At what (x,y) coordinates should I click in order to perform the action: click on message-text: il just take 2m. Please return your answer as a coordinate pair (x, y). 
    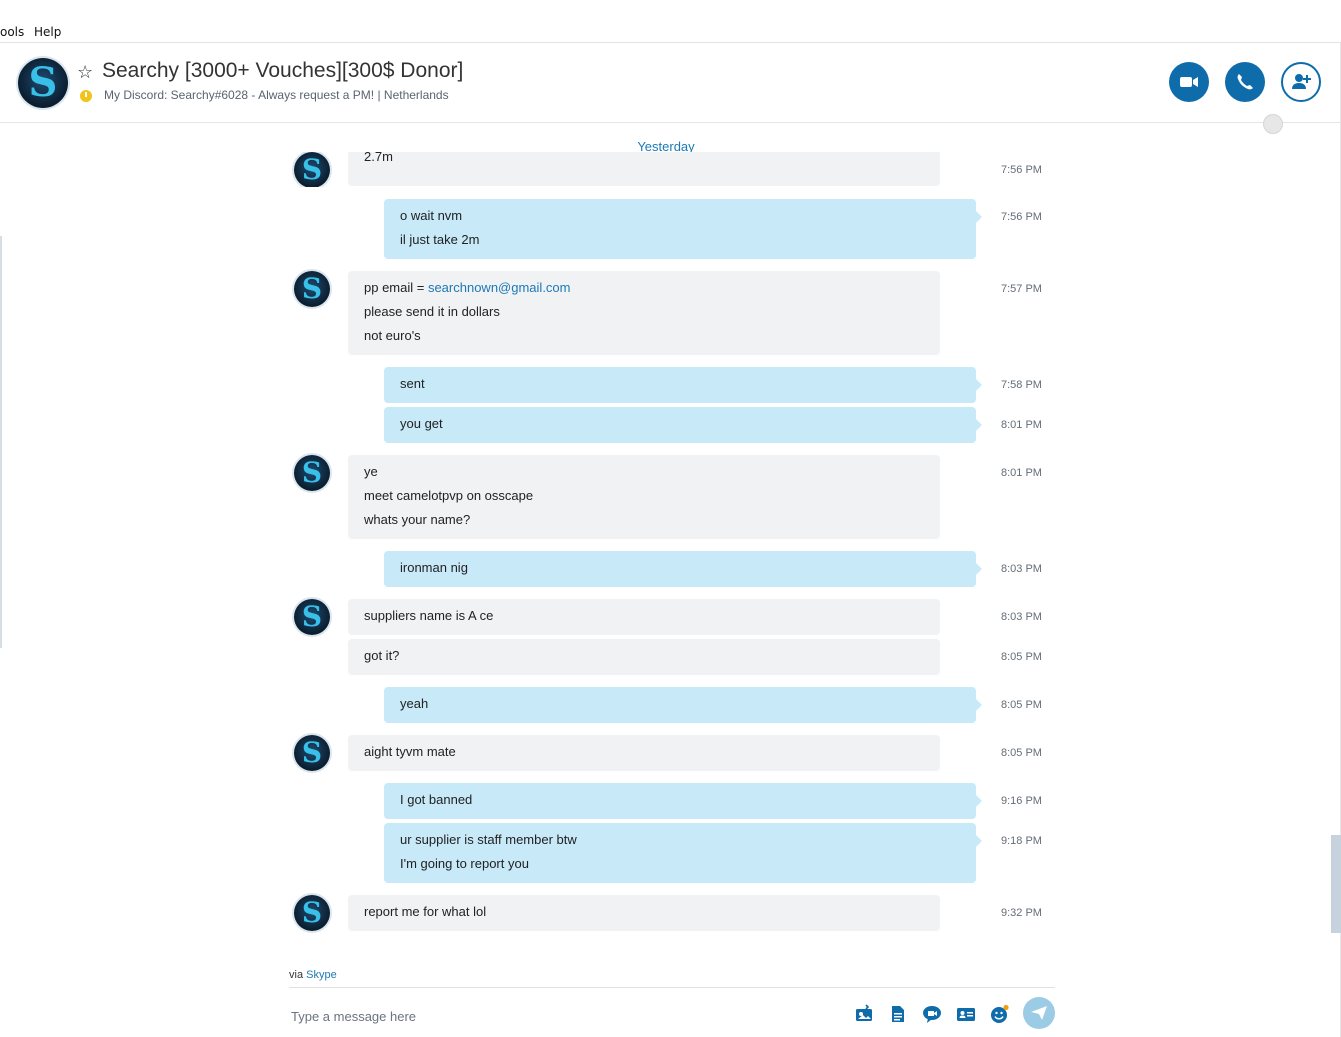
    Looking at the image, I should click on (440, 239).